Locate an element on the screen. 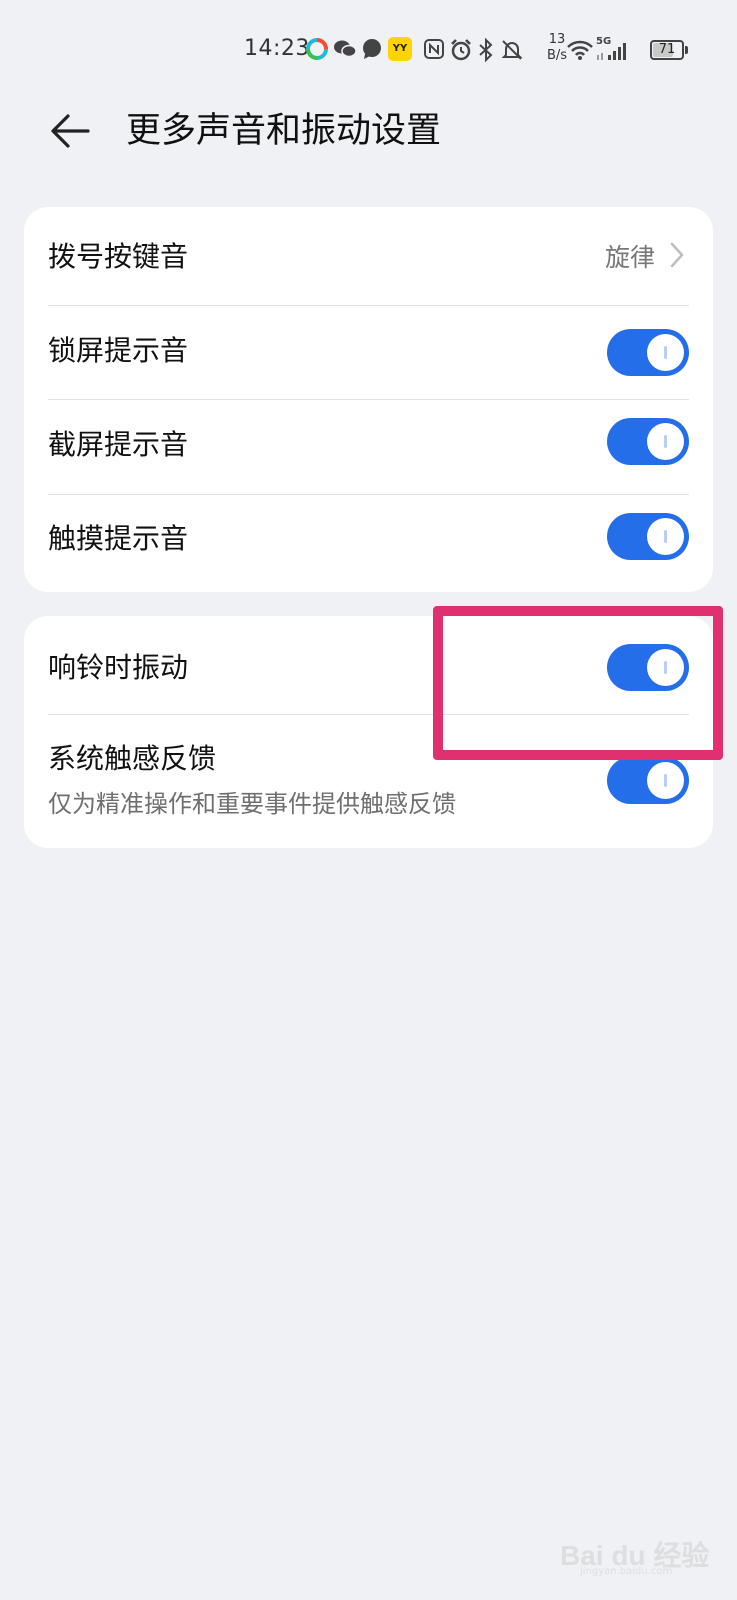  lock-screen-sound-row: 锁屏提示音 is located at coordinates (368, 353).